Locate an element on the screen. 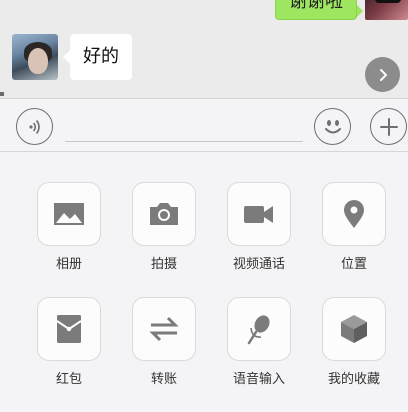 This screenshot has height=412, width=408. tile-label: 拍摄 is located at coordinates (163, 264).